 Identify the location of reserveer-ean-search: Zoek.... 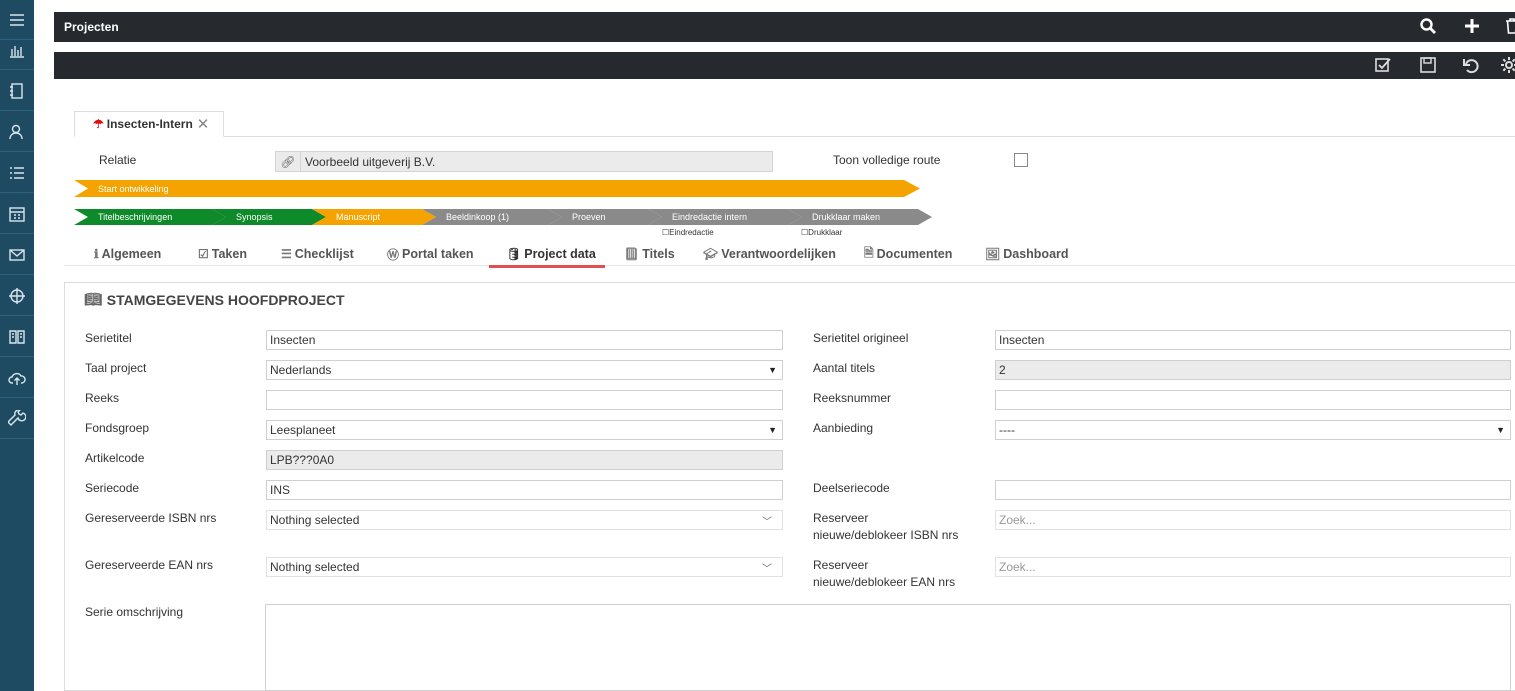
(1253, 567).